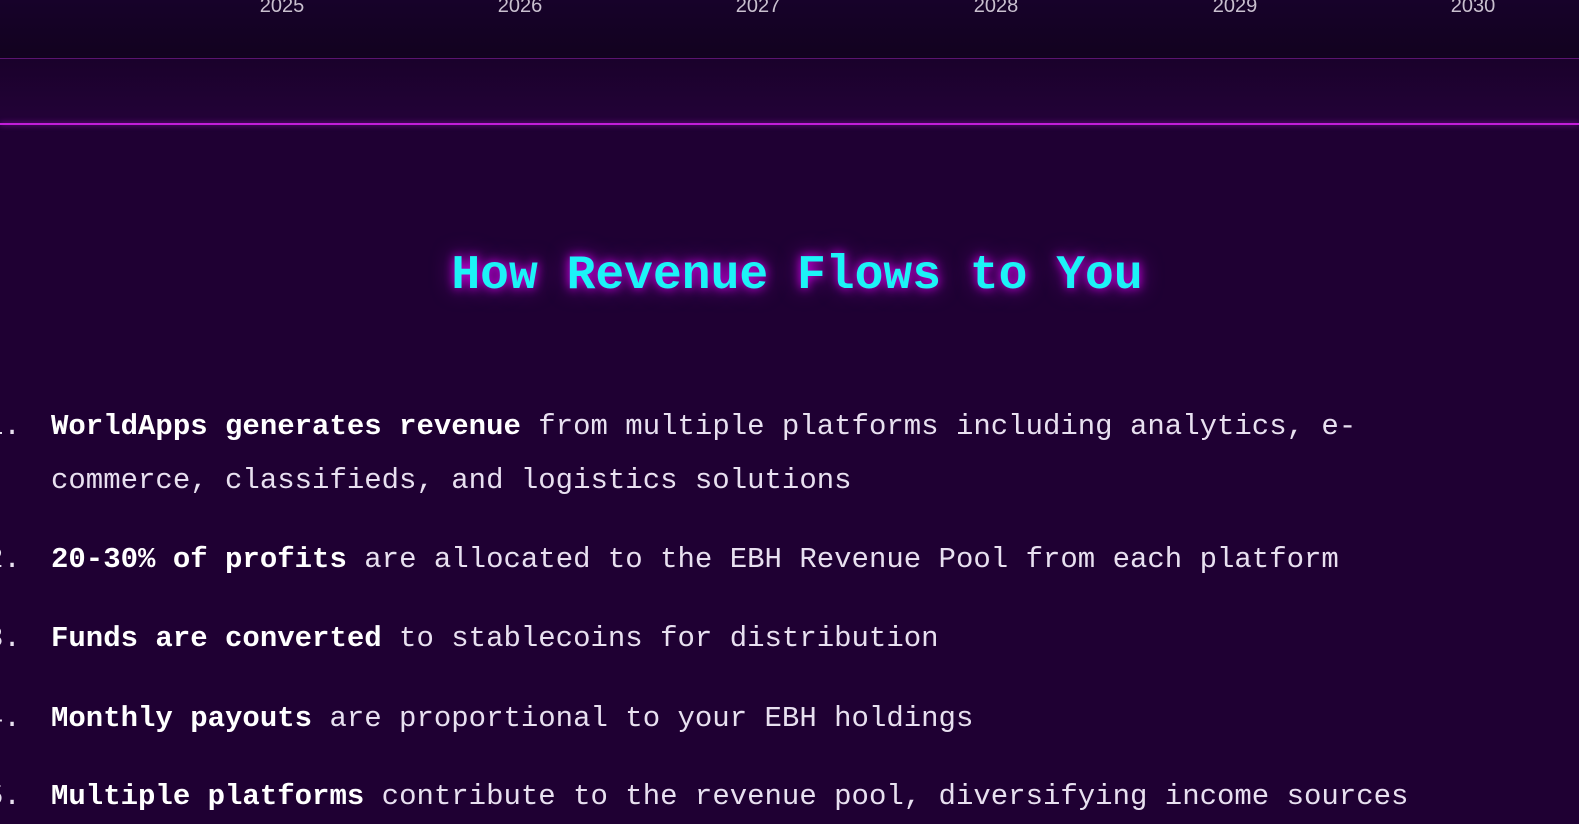  Describe the element at coordinates (216, 638) in the screenshot. I see `step-highlight: Funds are converted` at that location.